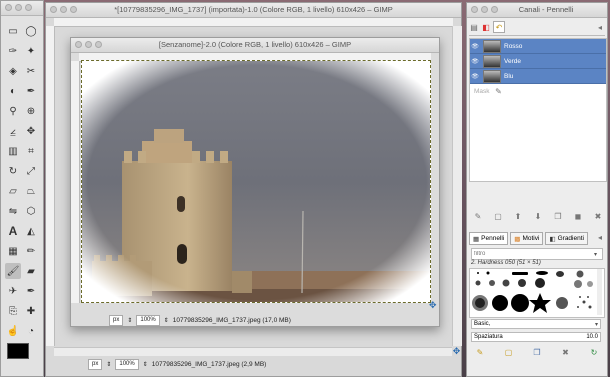 This screenshot has width=610, height=377. I want to click on scrollbar-brushes, so click(599, 292).